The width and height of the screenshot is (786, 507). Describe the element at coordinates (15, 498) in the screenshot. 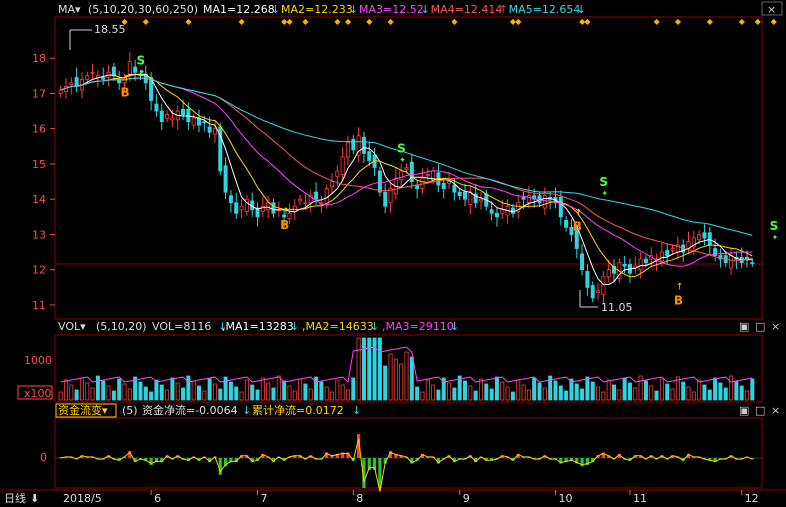

I see `period-label: 日线` at that location.